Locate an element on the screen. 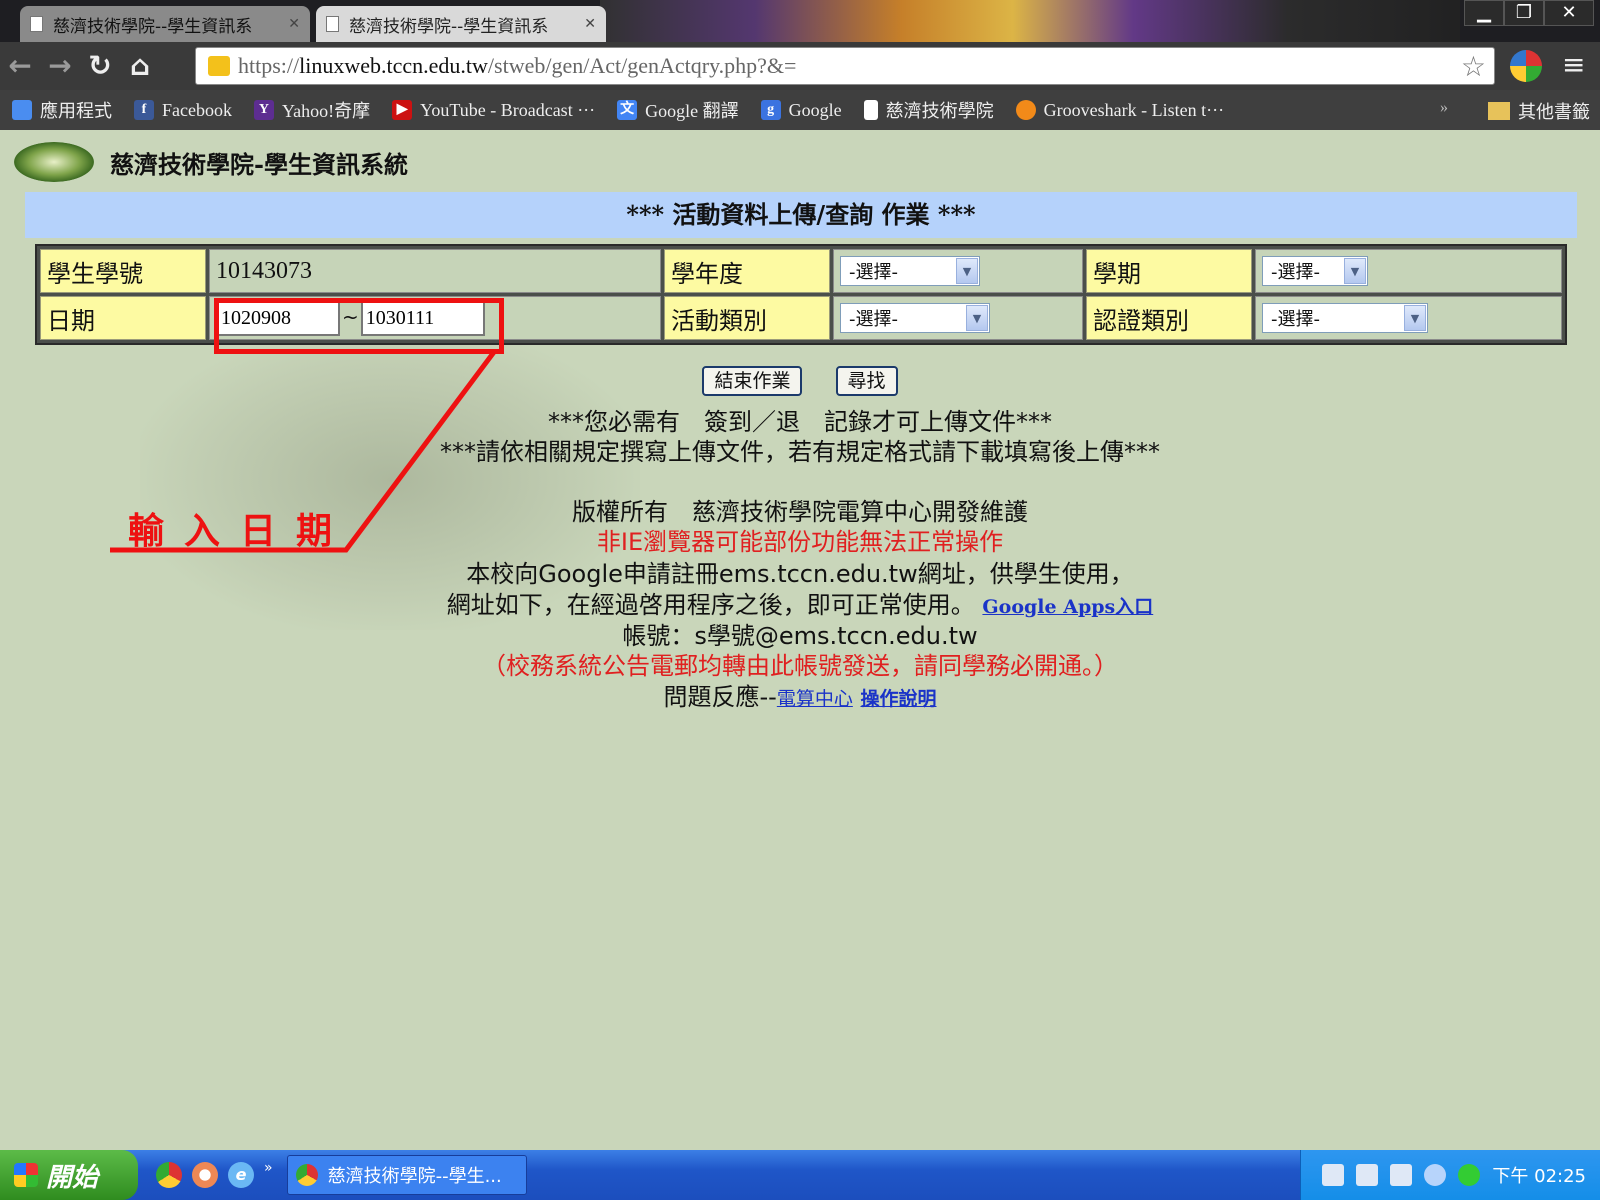 Image resolution: width=1600 pixels, height=1200 pixels. end-task-button: 結束作業 is located at coordinates (752, 381).